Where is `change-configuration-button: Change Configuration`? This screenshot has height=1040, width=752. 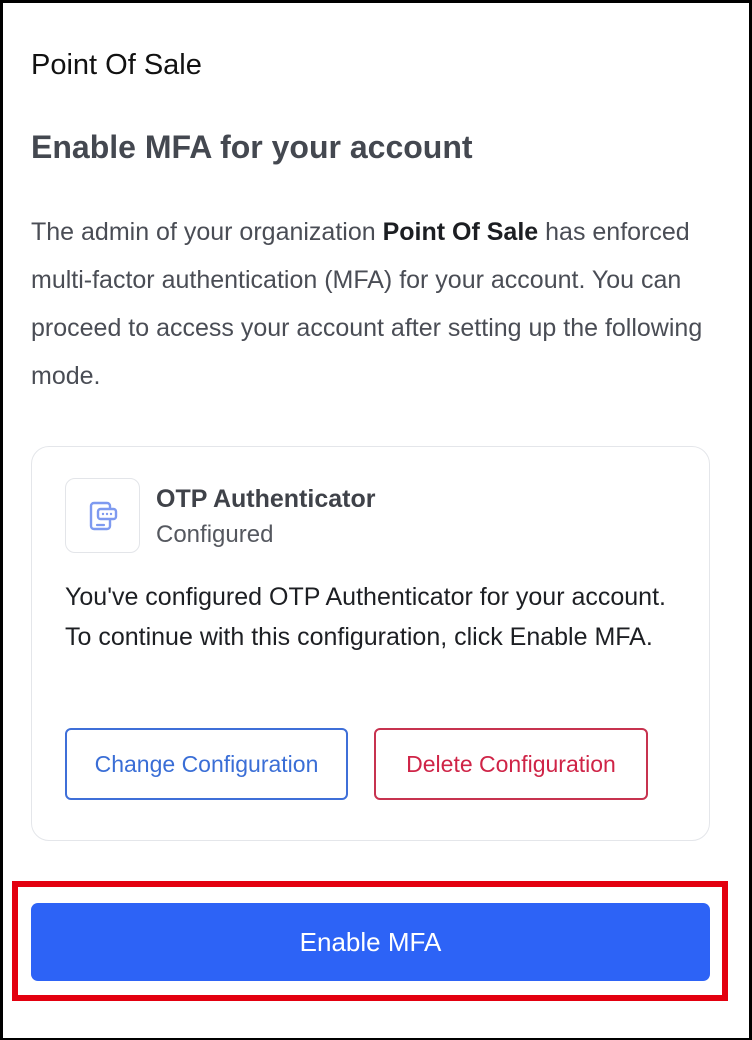
change-configuration-button: Change Configuration is located at coordinates (206, 764).